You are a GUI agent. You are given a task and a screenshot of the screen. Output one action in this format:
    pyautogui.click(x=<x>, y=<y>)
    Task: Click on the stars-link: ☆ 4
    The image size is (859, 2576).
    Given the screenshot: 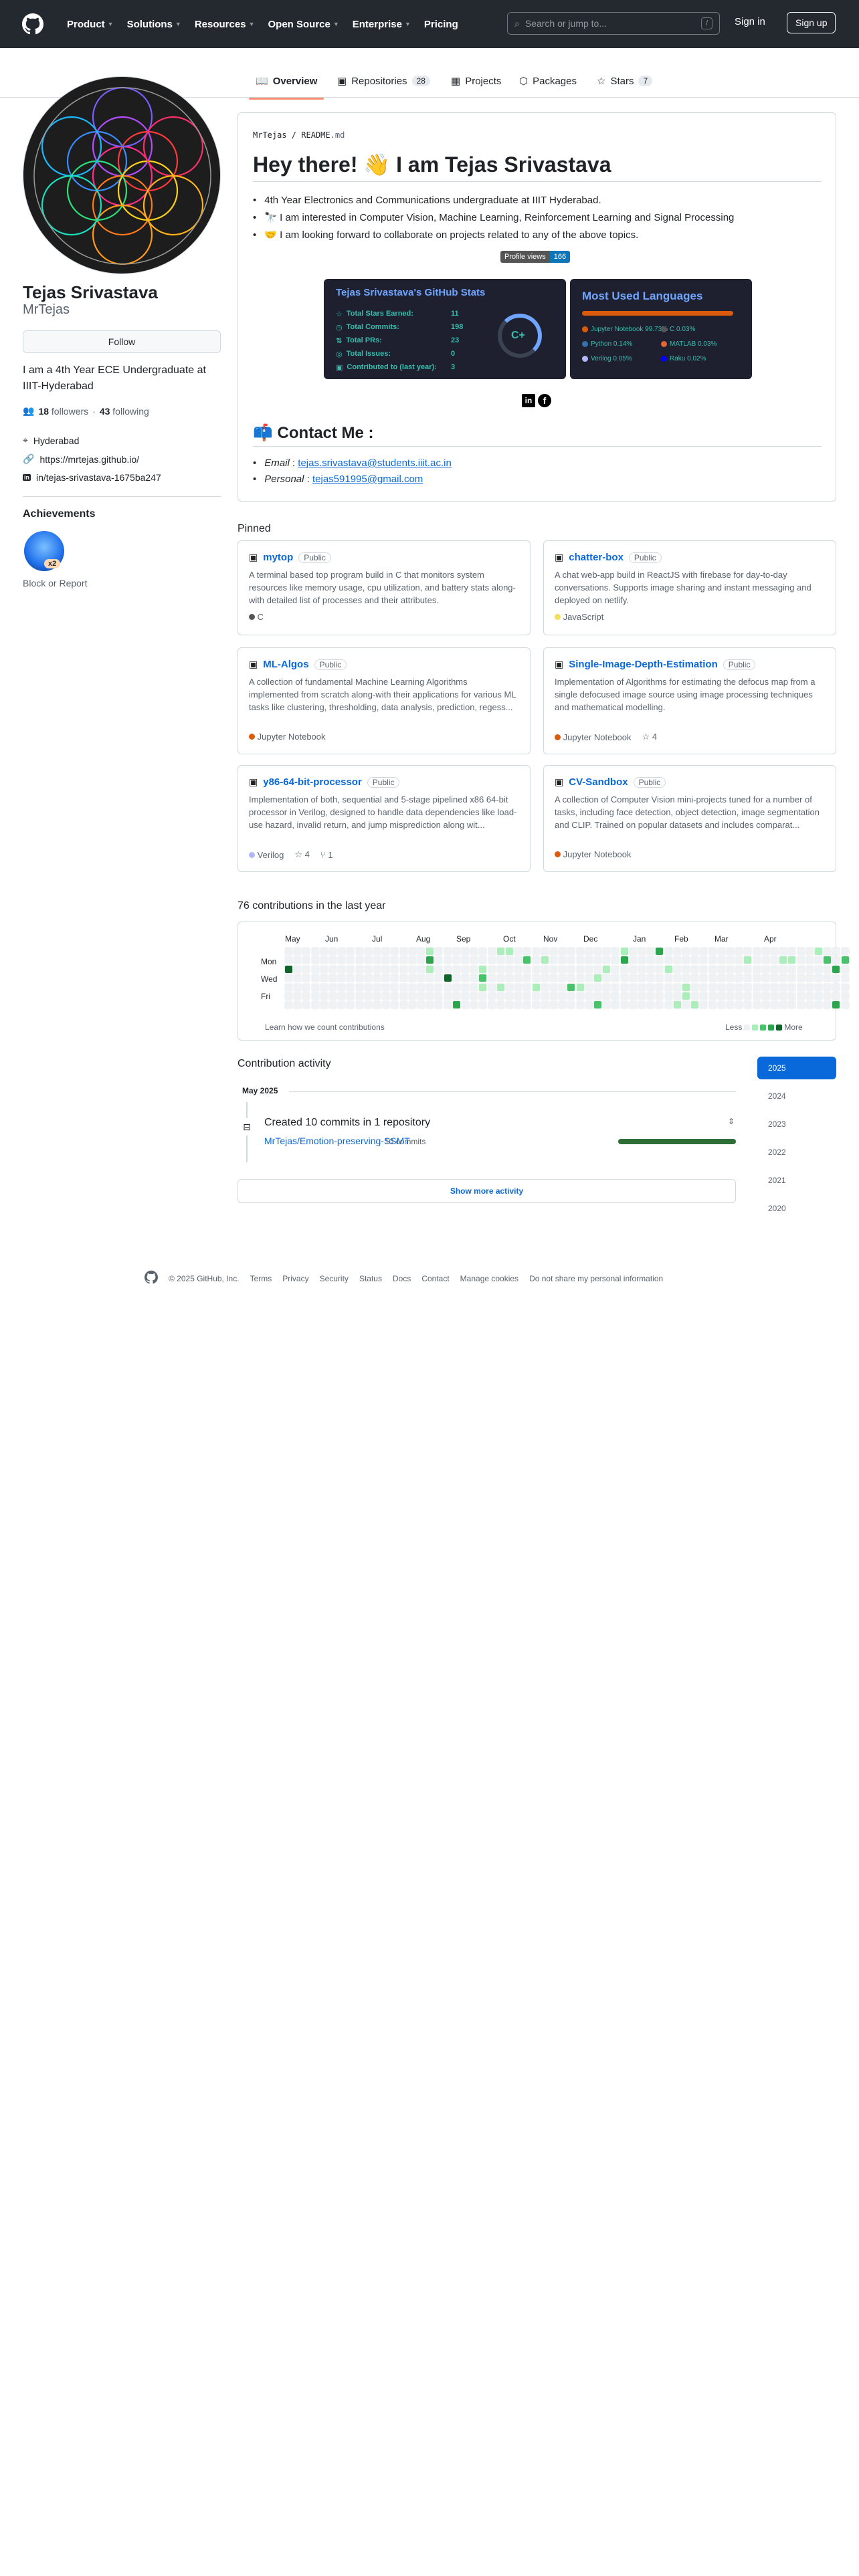 What is the action you would take?
    pyautogui.click(x=650, y=737)
    